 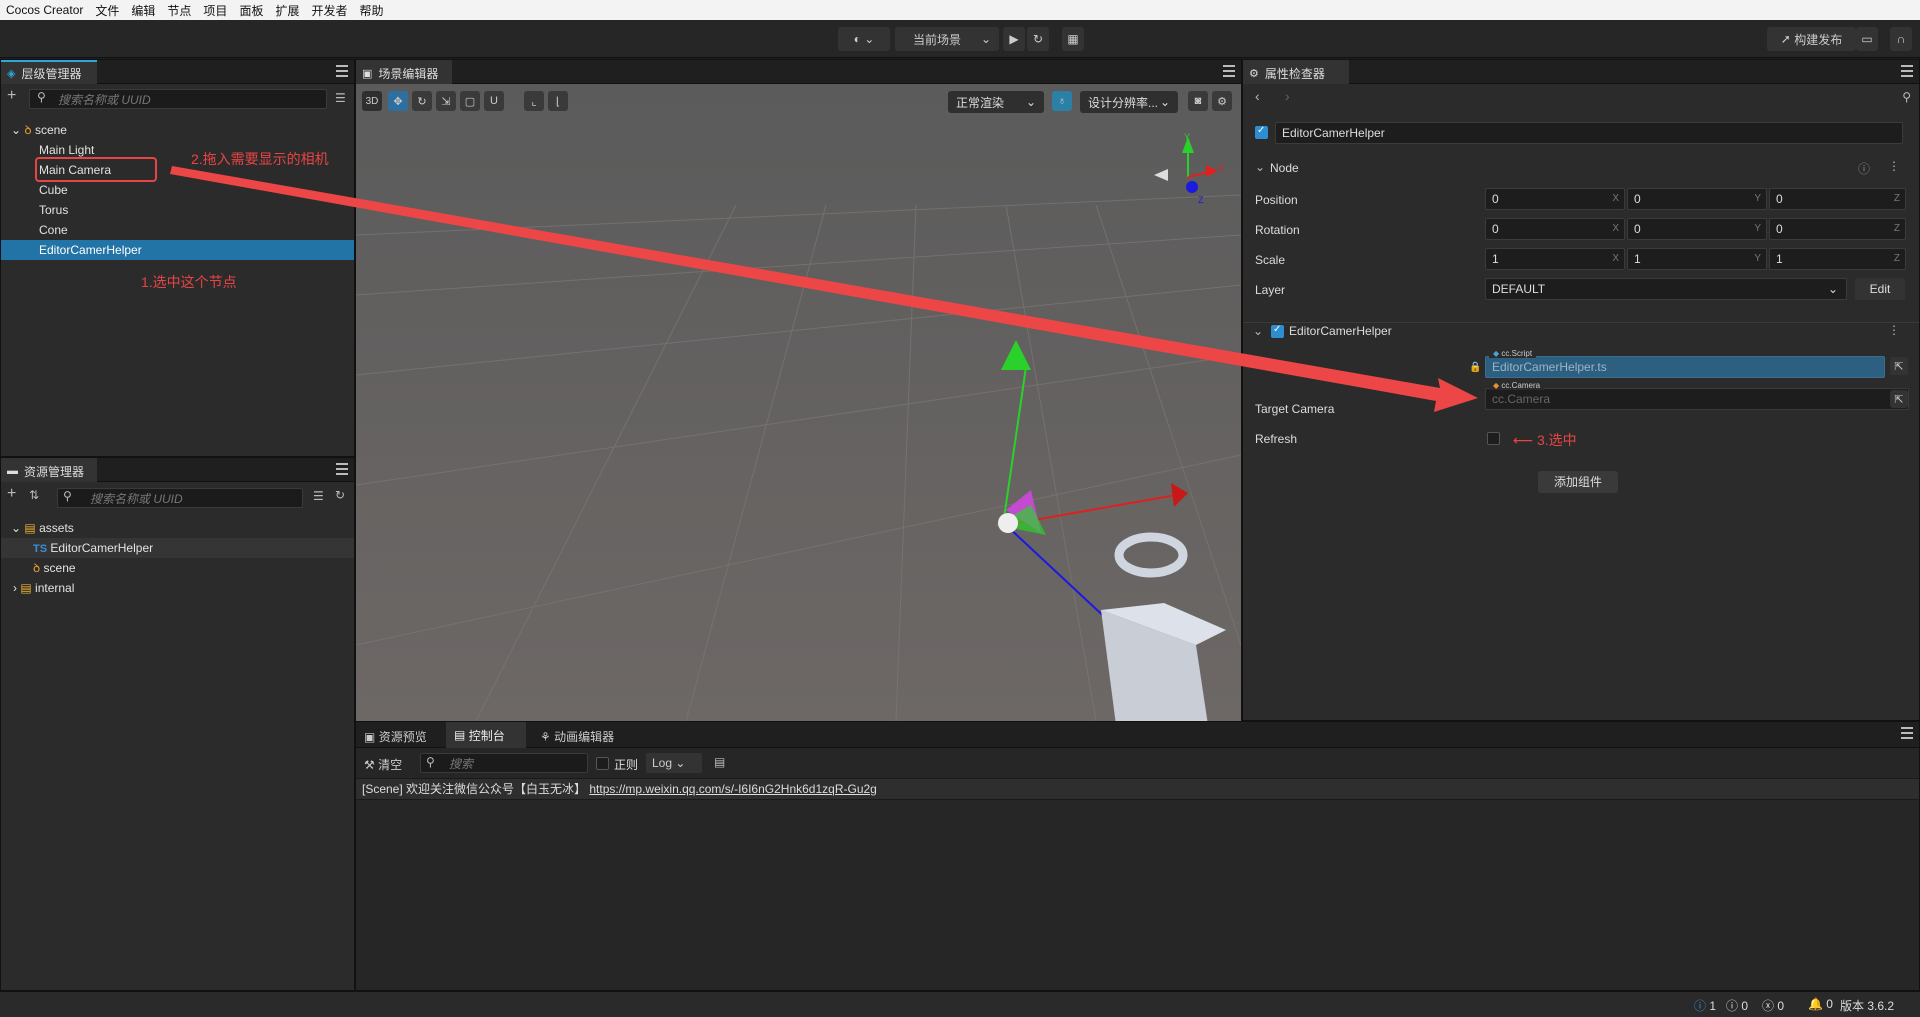 I want to click on refresh-button: ↻, so click(x=1038, y=39).